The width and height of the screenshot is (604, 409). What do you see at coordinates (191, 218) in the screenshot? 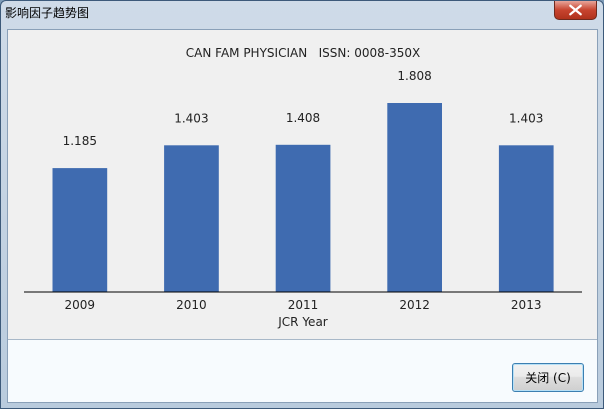
I see `bar-2010` at bounding box center [191, 218].